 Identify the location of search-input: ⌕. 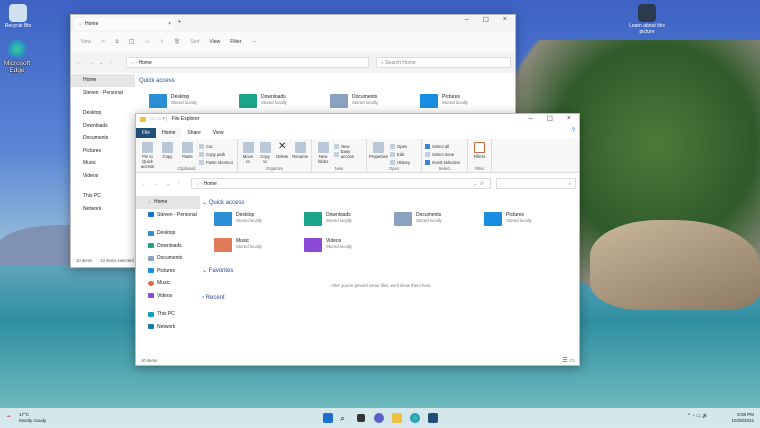
(536, 183).